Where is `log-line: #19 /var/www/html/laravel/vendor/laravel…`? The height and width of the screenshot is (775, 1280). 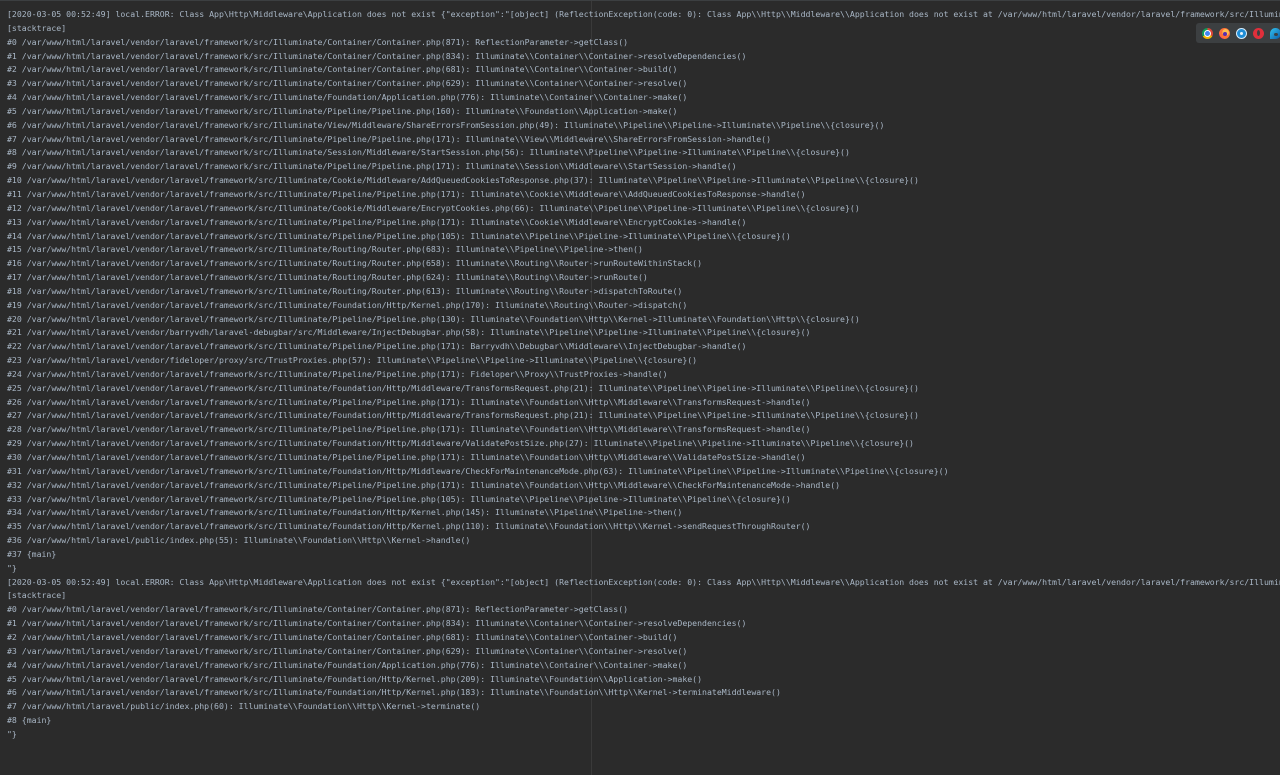
log-line: #19 /var/www/html/laravel/vendor/laravel… is located at coordinates (347, 304).